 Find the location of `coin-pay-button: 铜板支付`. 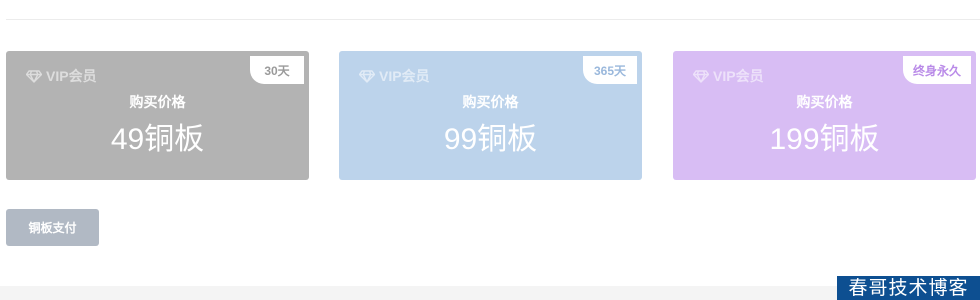

coin-pay-button: 铜板支付 is located at coordinates (52, 227).